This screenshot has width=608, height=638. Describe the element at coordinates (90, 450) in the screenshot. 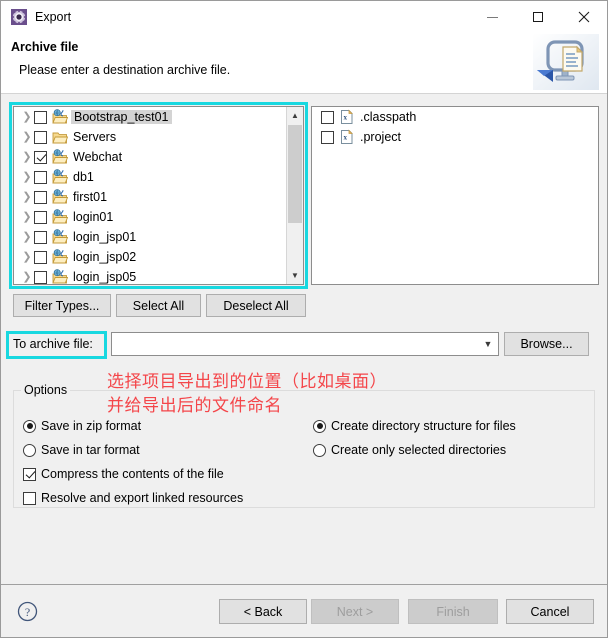

I see `option-label: Save in tar format` at that location.